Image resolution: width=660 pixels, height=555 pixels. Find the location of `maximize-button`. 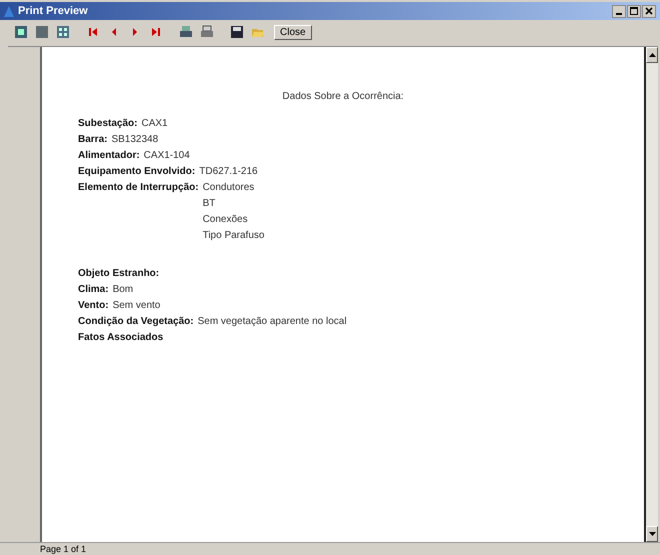

maximize-button is located at coordinates (634, 11).